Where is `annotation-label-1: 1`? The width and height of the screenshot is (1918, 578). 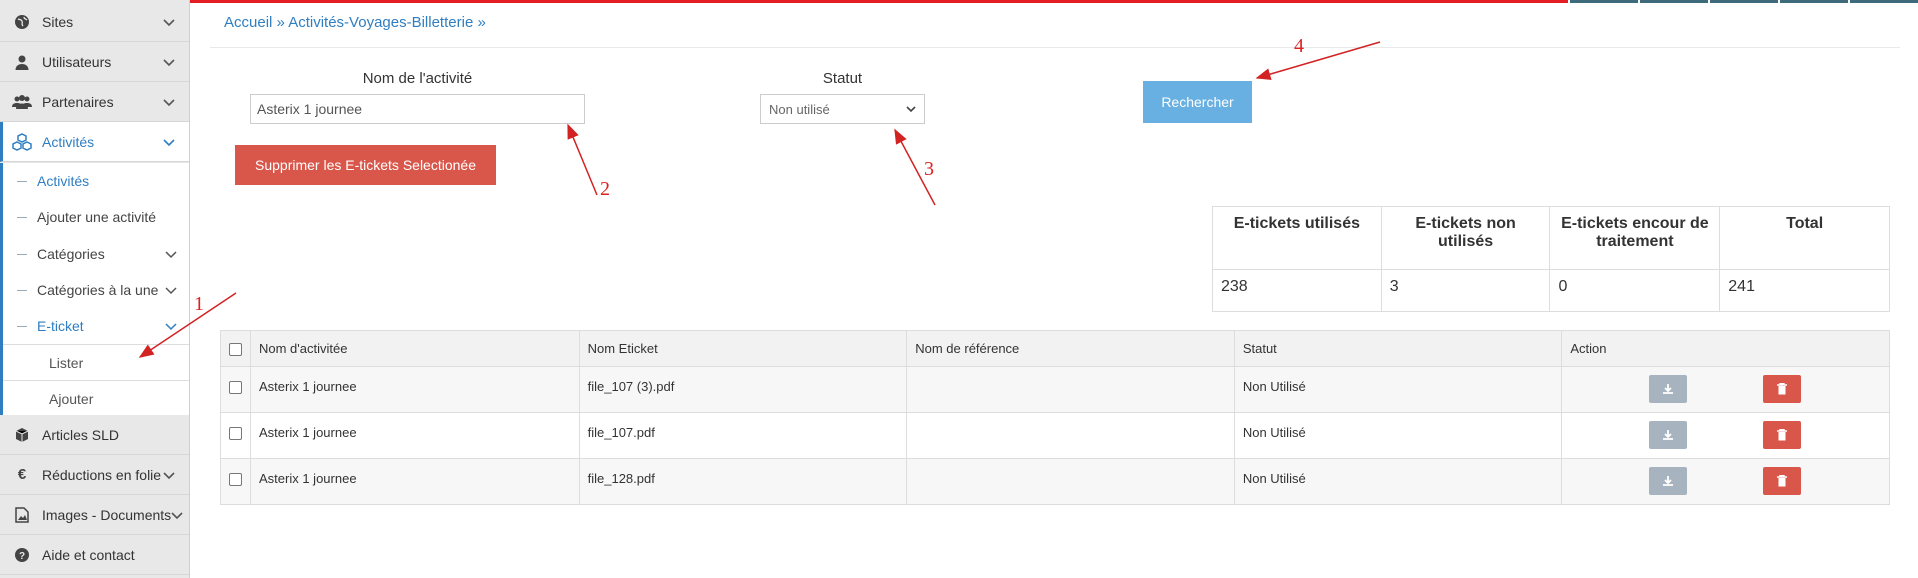
annotation-label-1: 1 is located at coordinates (199, 304).